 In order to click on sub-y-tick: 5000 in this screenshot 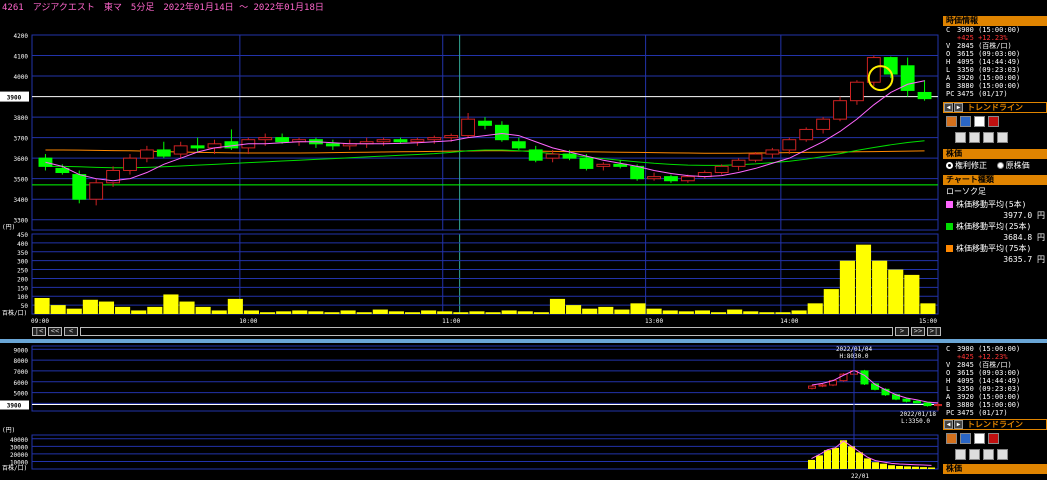, I will do `click(21, 394)`.